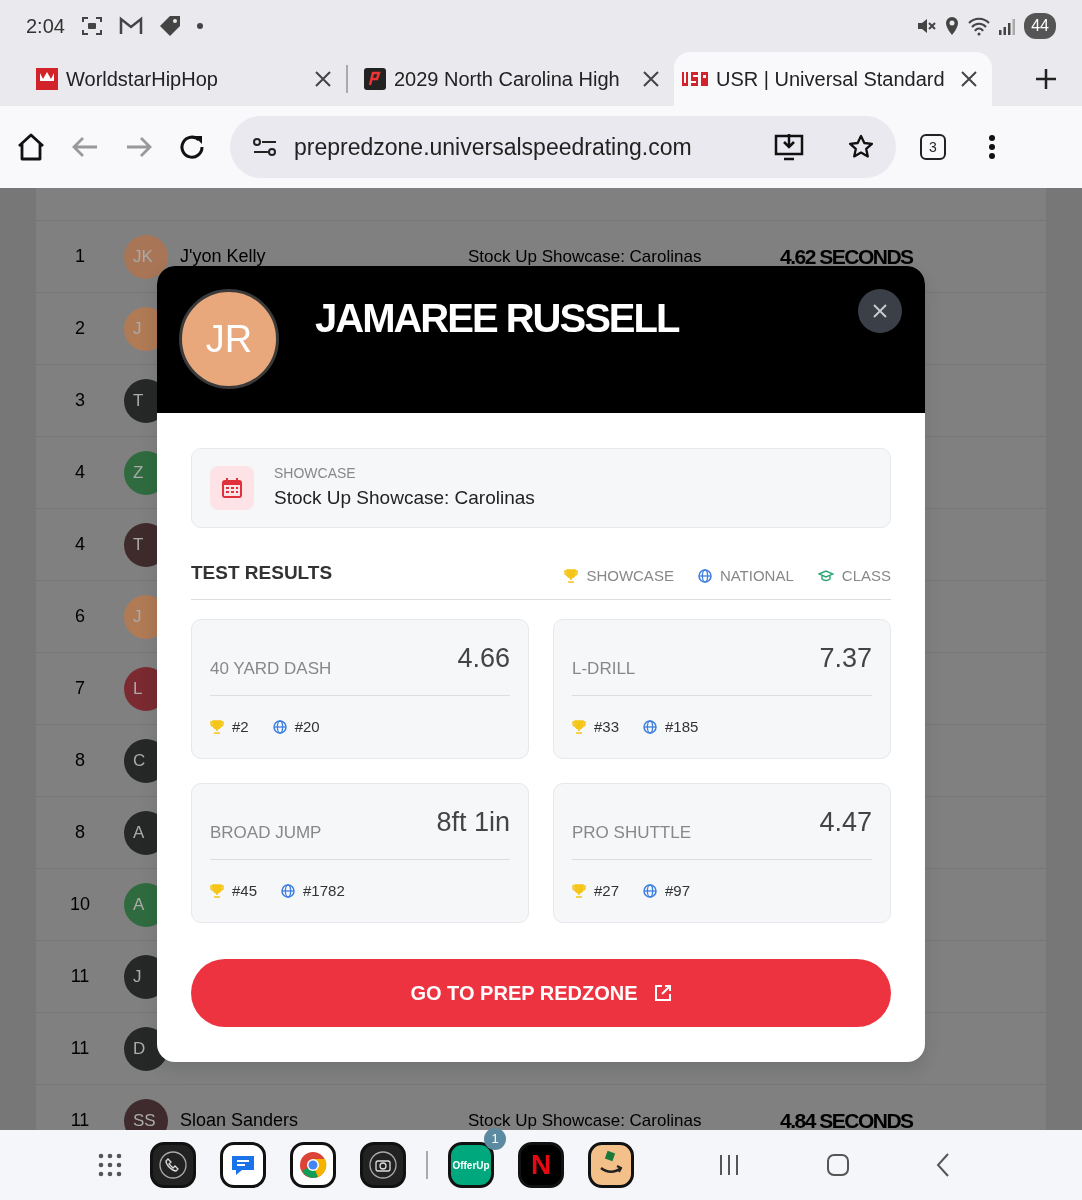 This screenshot has height=1200, width=1082. I want to click on phone-app-icon, so click(173, 1165).